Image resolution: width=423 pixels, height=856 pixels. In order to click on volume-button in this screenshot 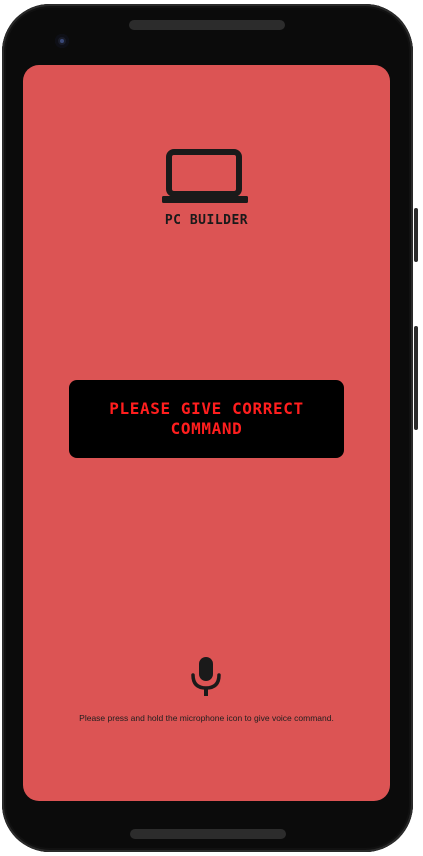, I will do `click(416, 378)`.